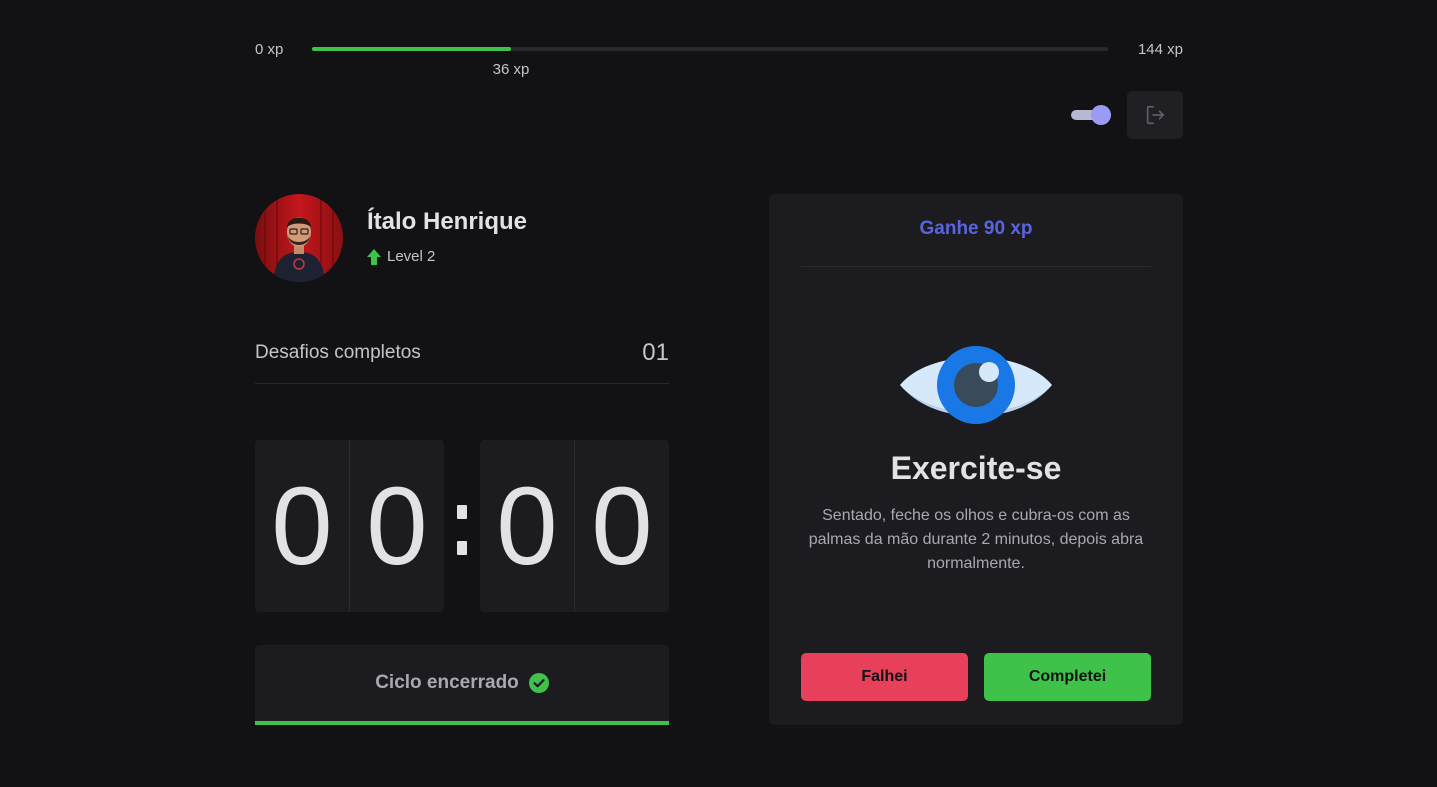 The width and height of the screenshot is (1437, 787). Describe the element at coordinates (655, 352) in the screenshot. I see `completed-challenges-count: 01` at that location.